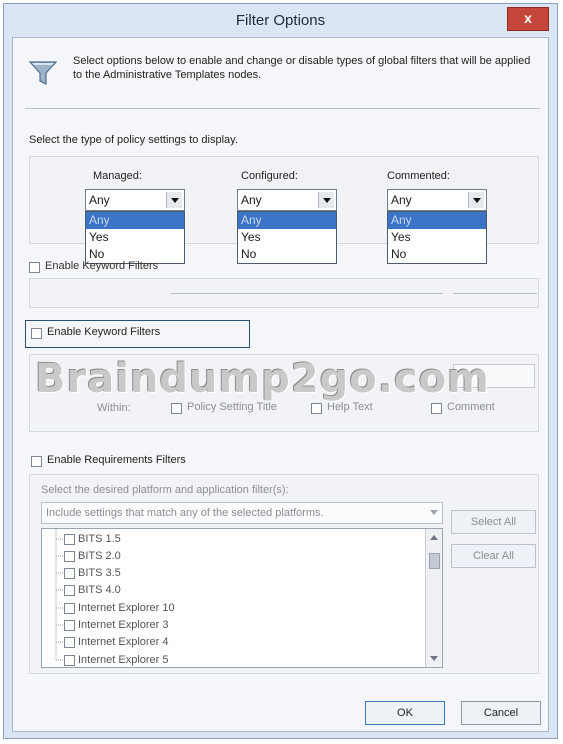  I want to click on watermark-text: Braindump2go.com, so click(262, 379).